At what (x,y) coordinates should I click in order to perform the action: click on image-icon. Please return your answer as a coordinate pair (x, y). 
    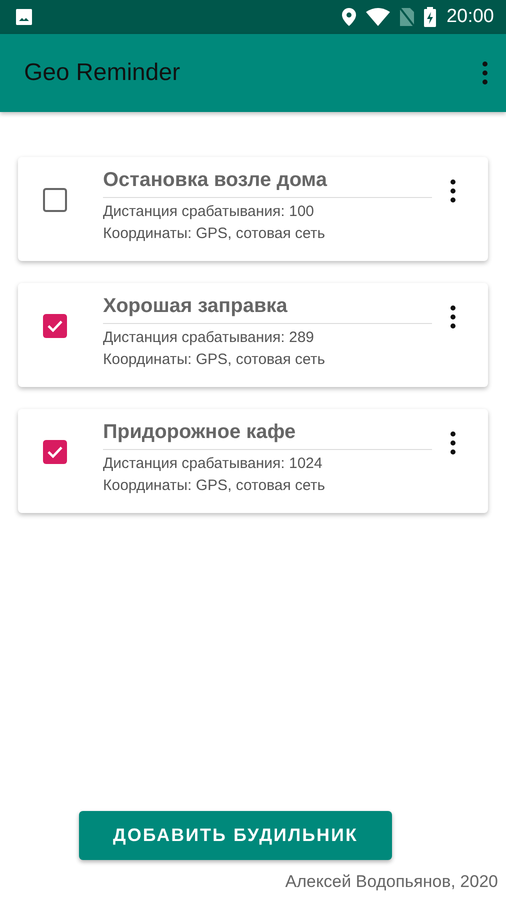
    Looking at the image, I should click on (24, 17).